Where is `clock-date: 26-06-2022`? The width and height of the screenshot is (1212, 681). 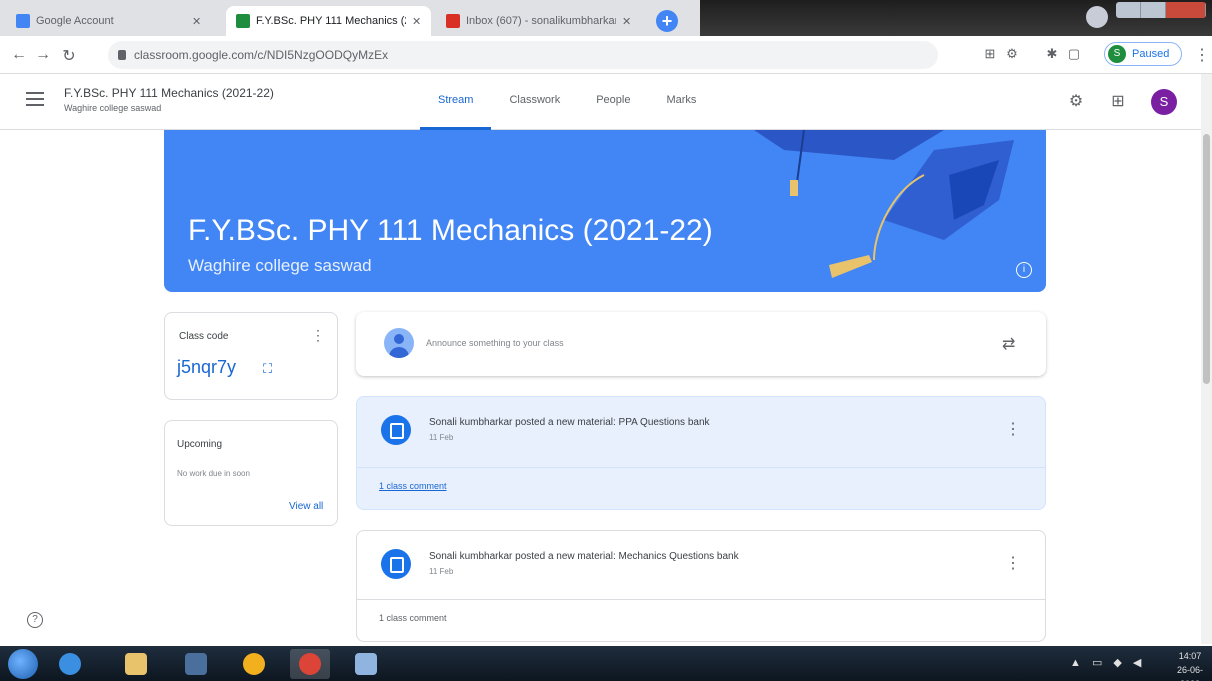
clock-date: 26-06-2022 is located at coordinates (1189, 673).